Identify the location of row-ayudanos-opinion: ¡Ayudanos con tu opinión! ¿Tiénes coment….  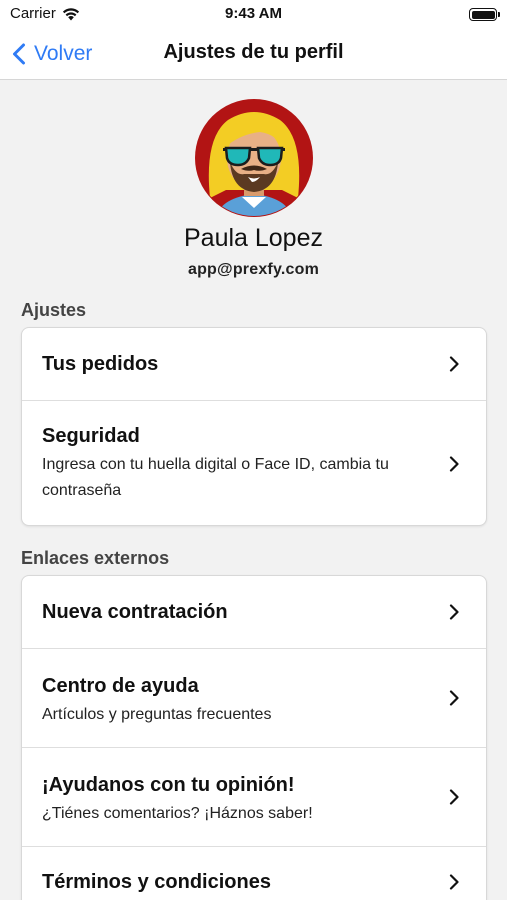
(254, 797).